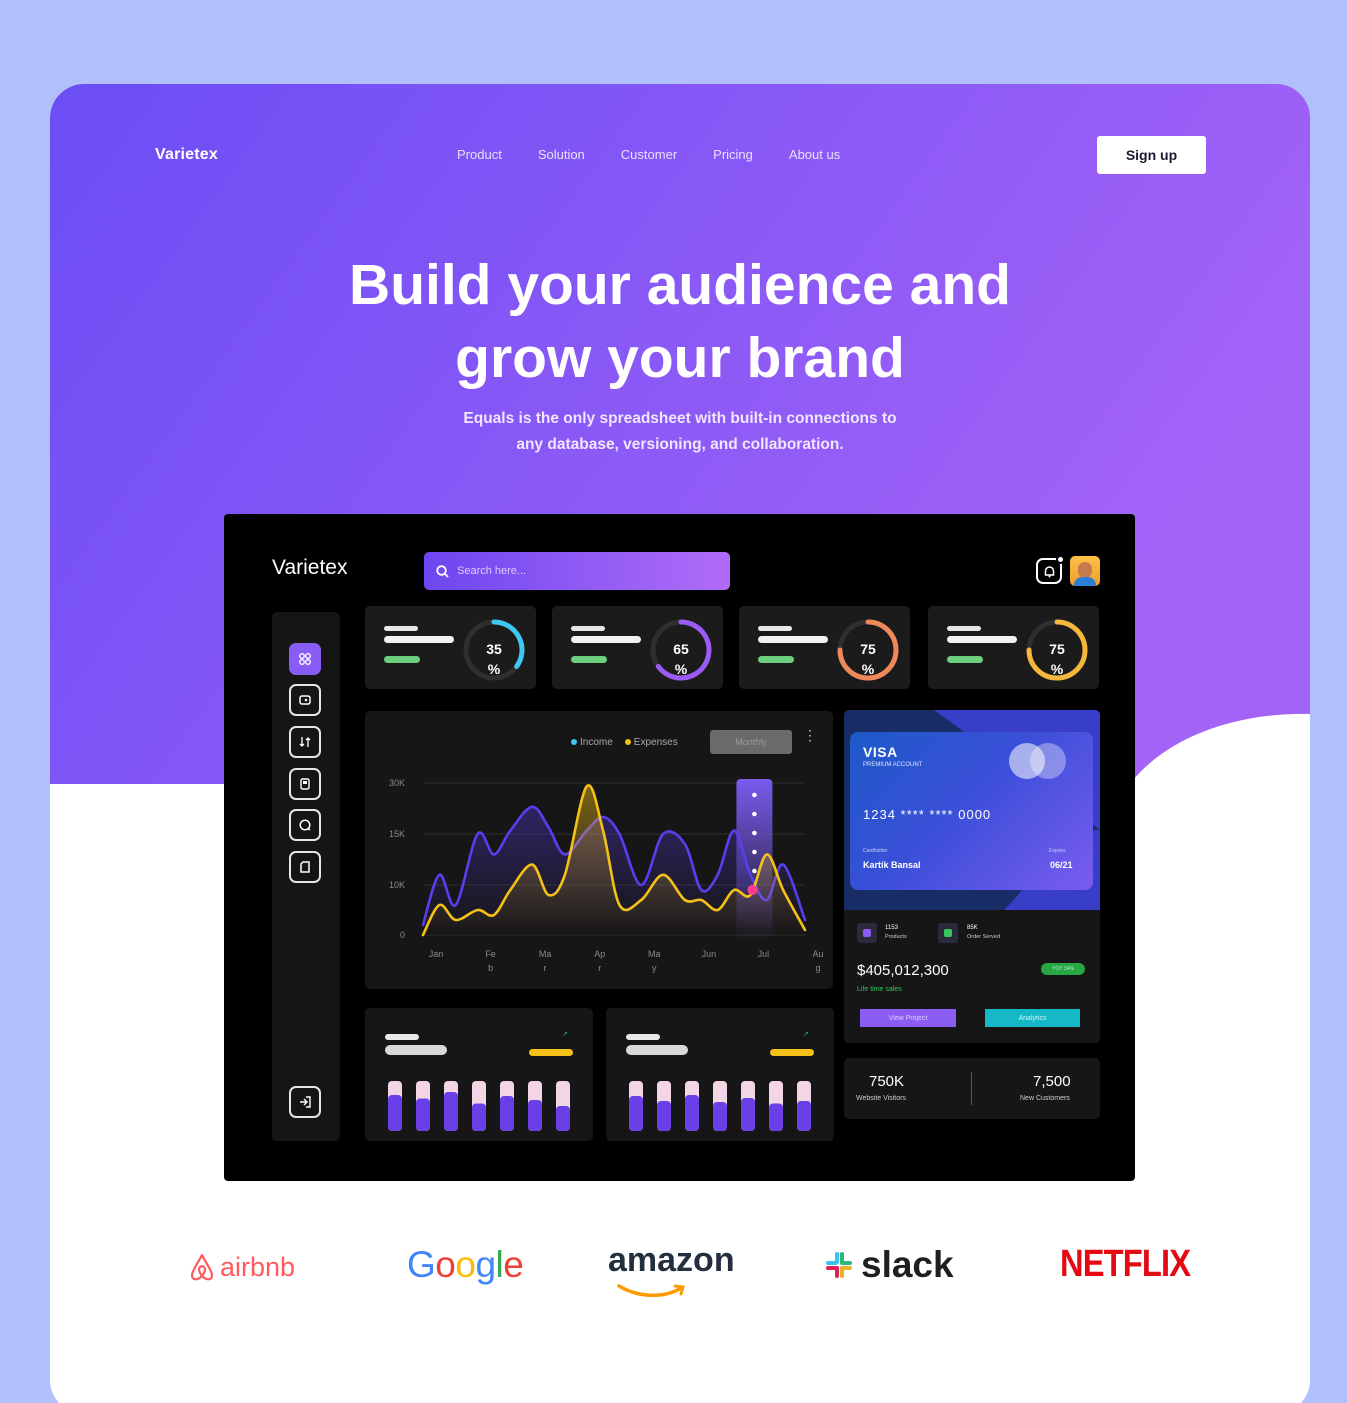 The image size is (1347, 1403). I want to click on avatar, so click(1085, 571).